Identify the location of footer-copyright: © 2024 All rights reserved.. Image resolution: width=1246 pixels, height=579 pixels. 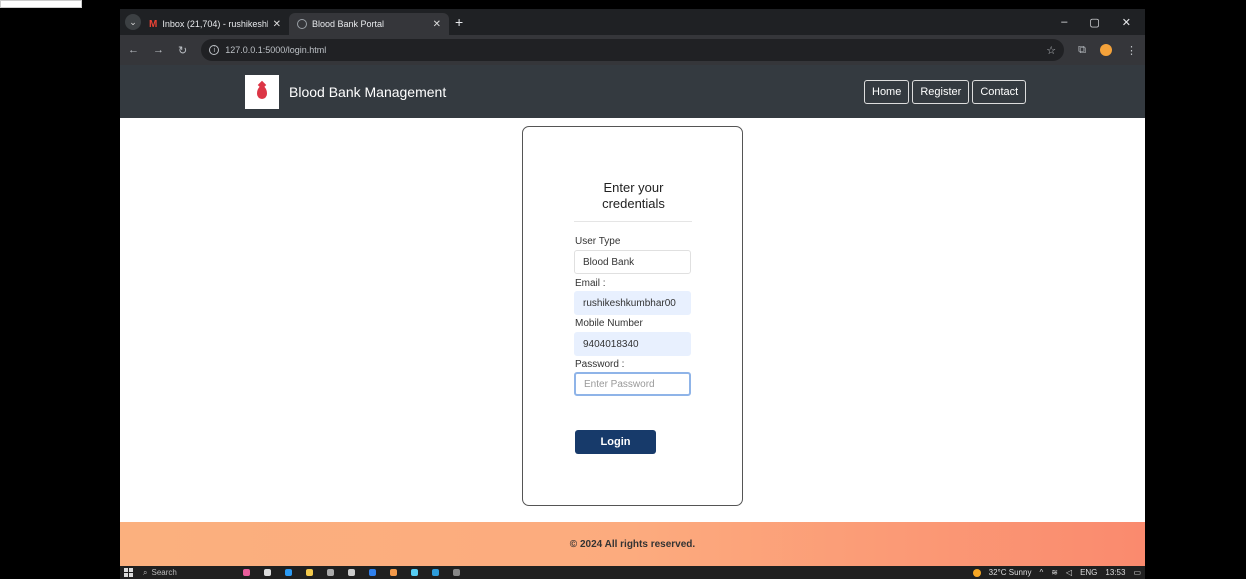
(632, 544).